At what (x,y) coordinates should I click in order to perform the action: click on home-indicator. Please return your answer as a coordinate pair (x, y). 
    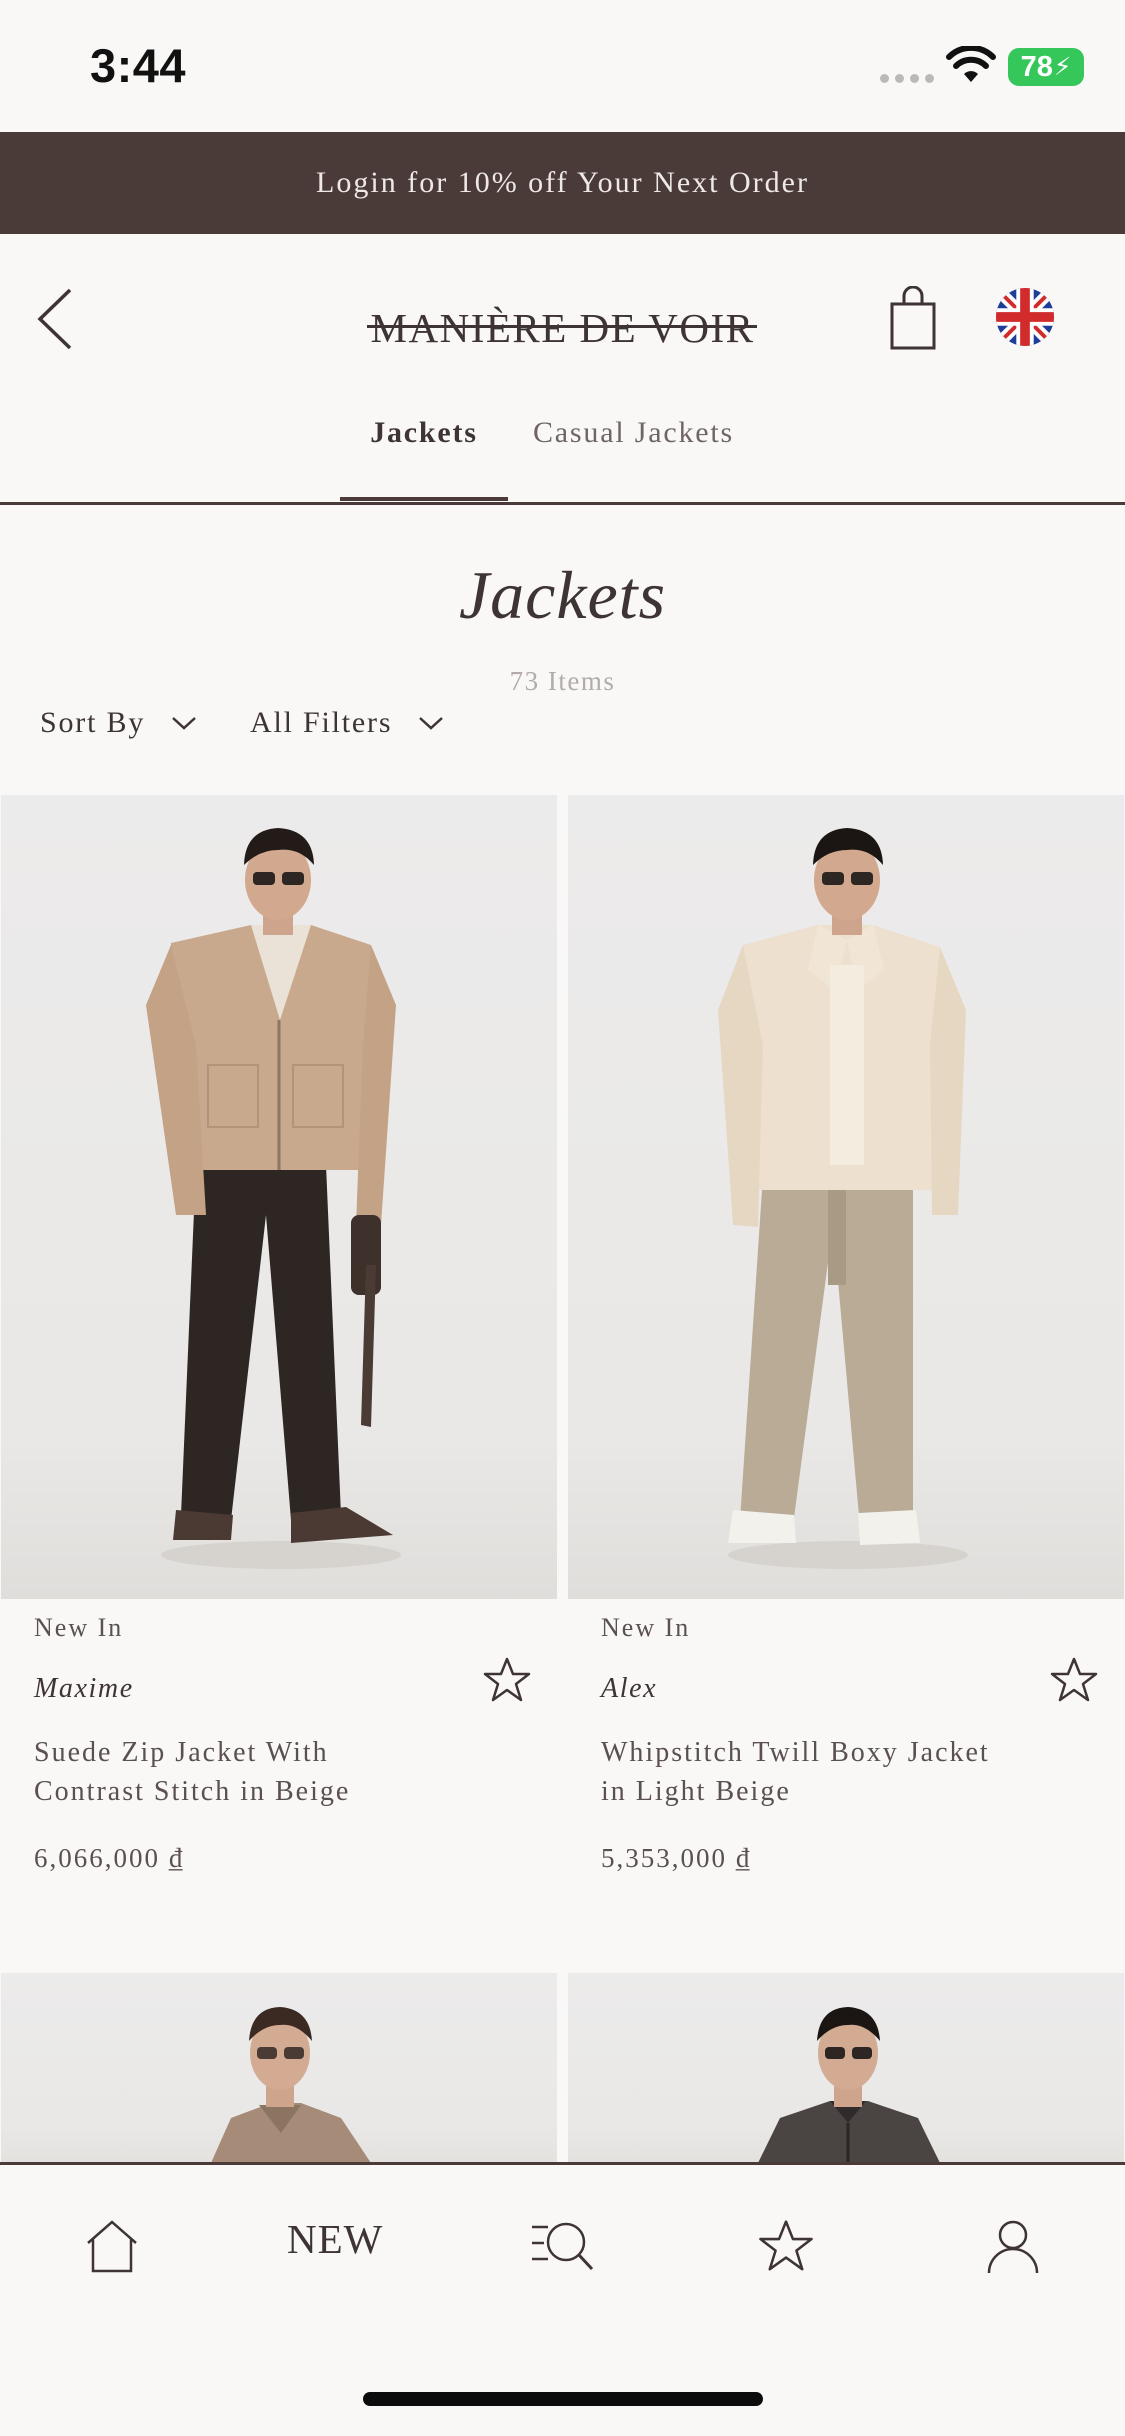
    Looking at the image, I should click on (563, 2399).